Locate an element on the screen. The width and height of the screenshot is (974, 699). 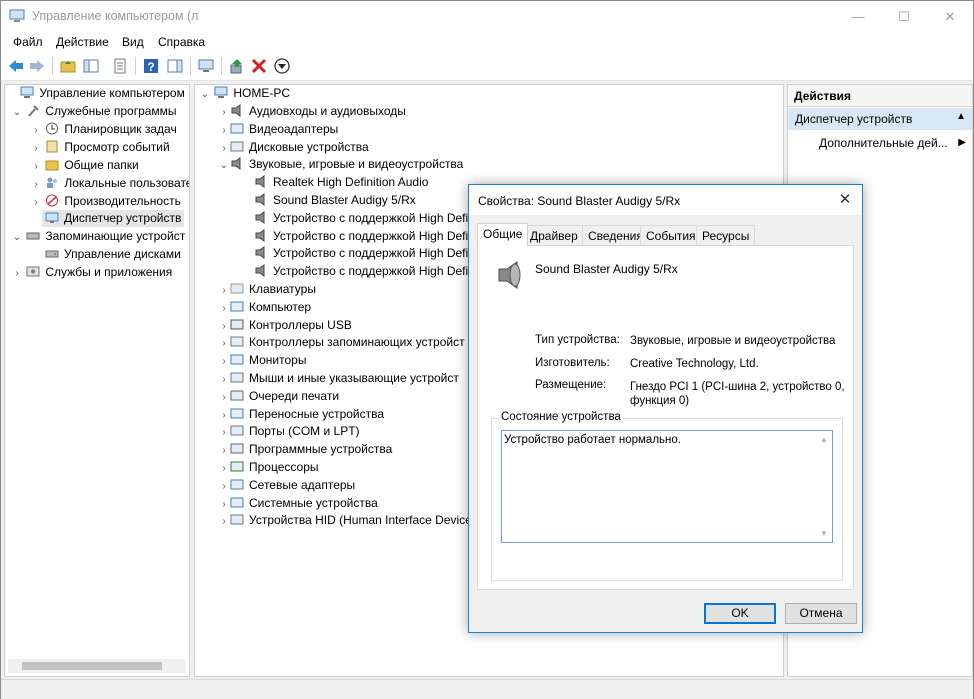
ok-button: OK is located at coordinates (740, 613).